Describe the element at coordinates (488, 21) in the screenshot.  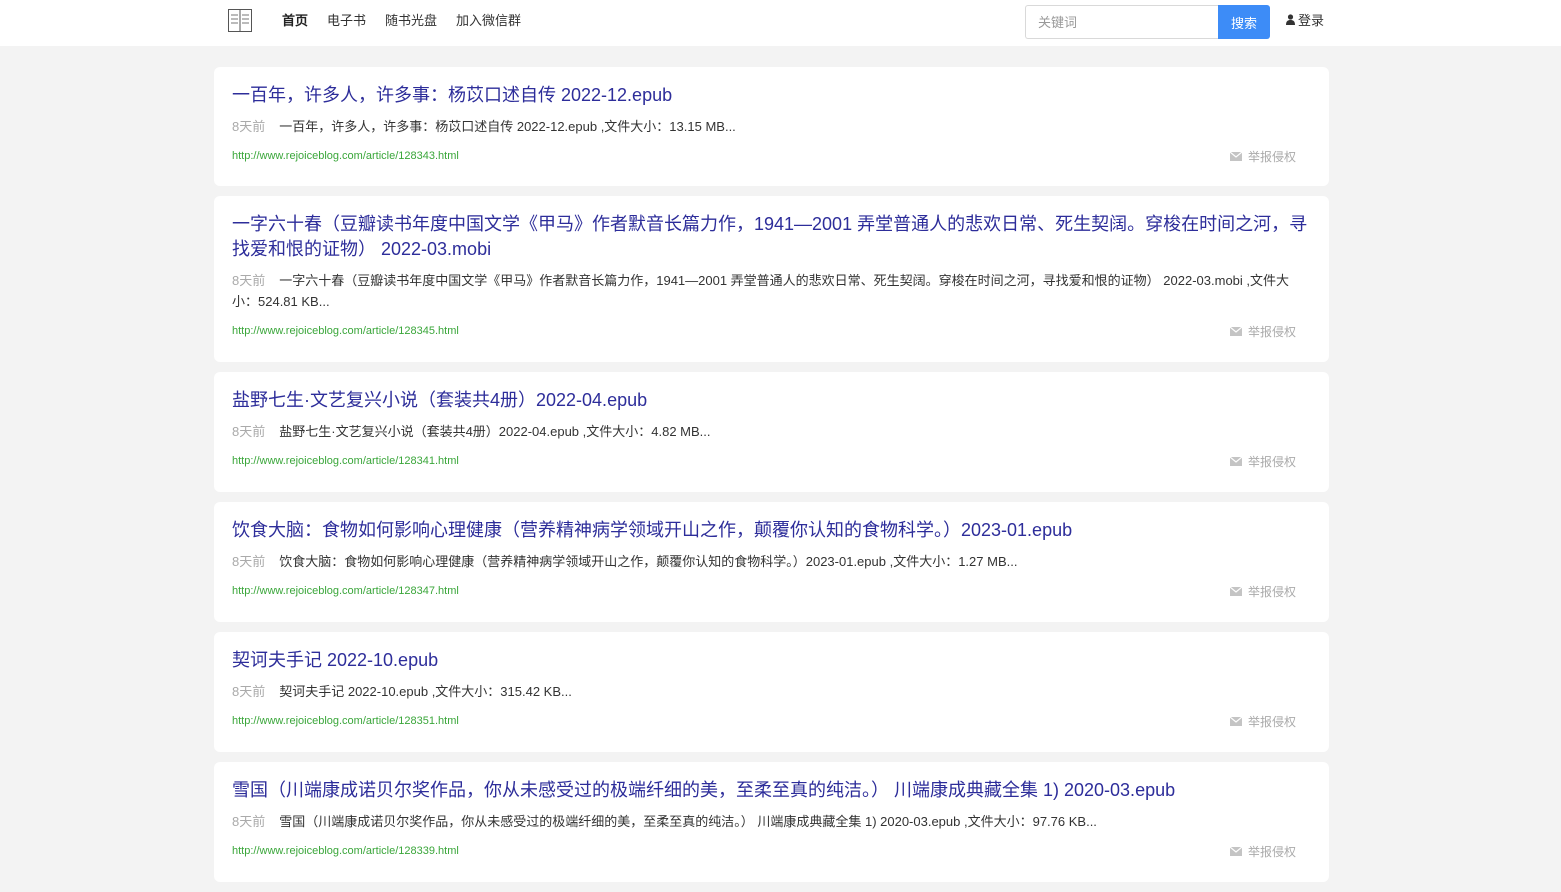
I see `nav-item-join-wechat: 加入微信群` at that location.